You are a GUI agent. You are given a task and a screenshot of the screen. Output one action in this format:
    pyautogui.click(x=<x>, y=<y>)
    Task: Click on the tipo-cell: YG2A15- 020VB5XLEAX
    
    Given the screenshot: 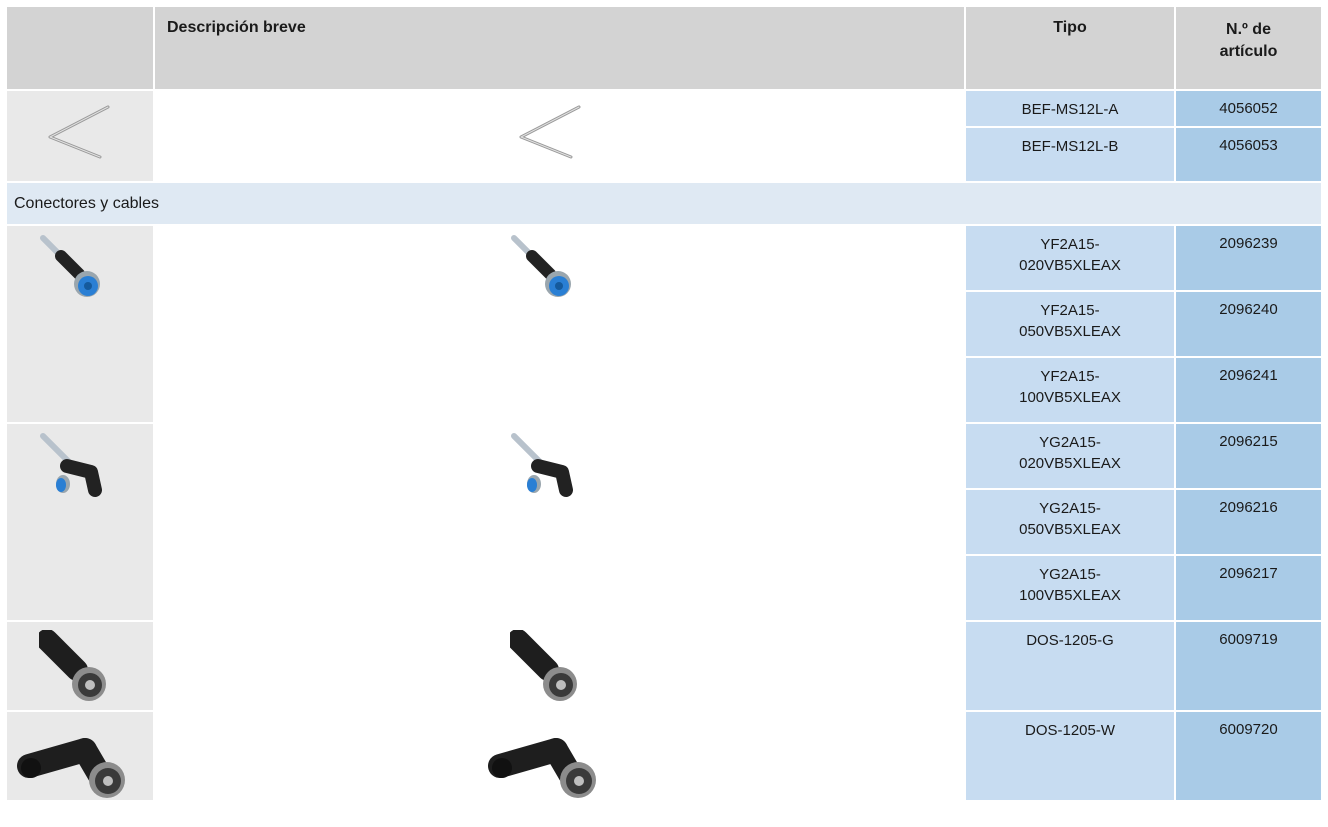 What is the action you would take?
    pyautogui.click(x=1070, y=455)
    